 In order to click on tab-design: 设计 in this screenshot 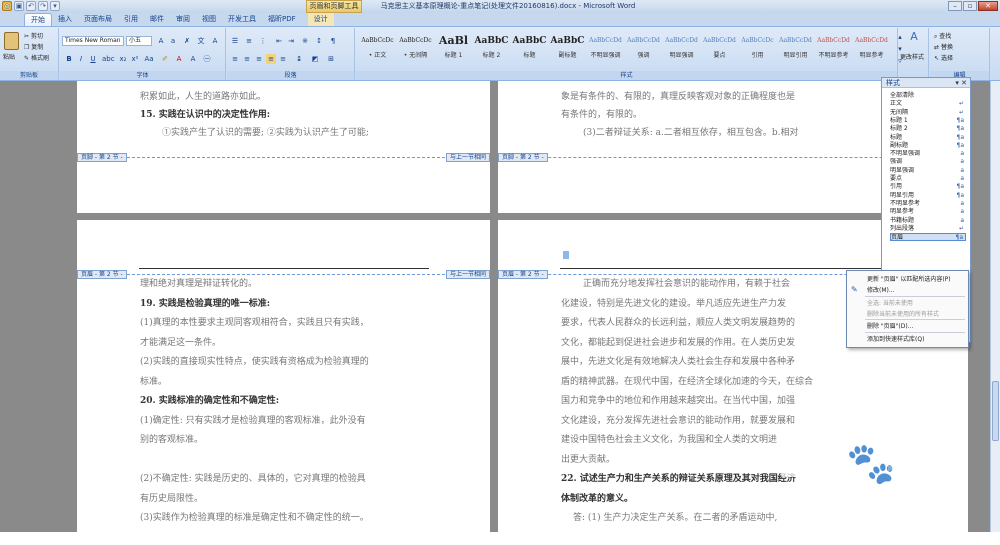, I will do `click(320, 19)`.